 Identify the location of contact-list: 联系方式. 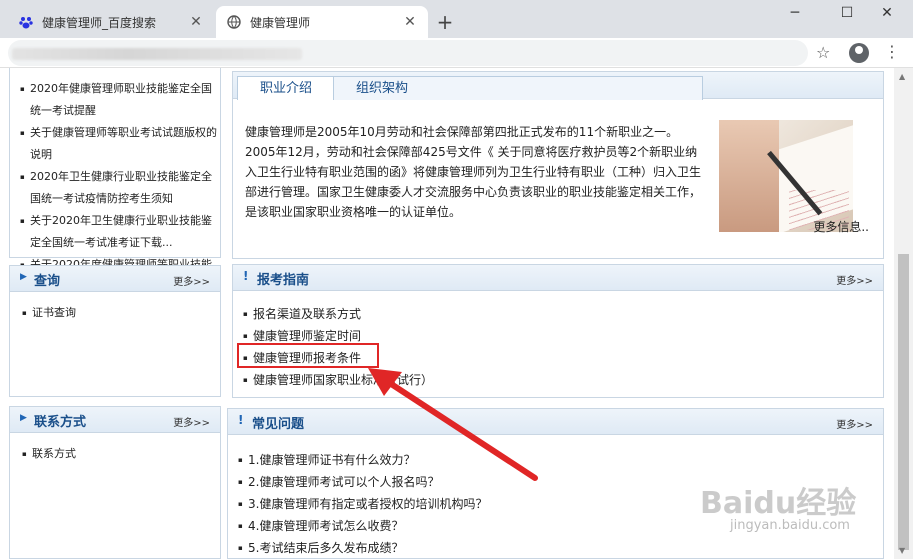
(49, 454).